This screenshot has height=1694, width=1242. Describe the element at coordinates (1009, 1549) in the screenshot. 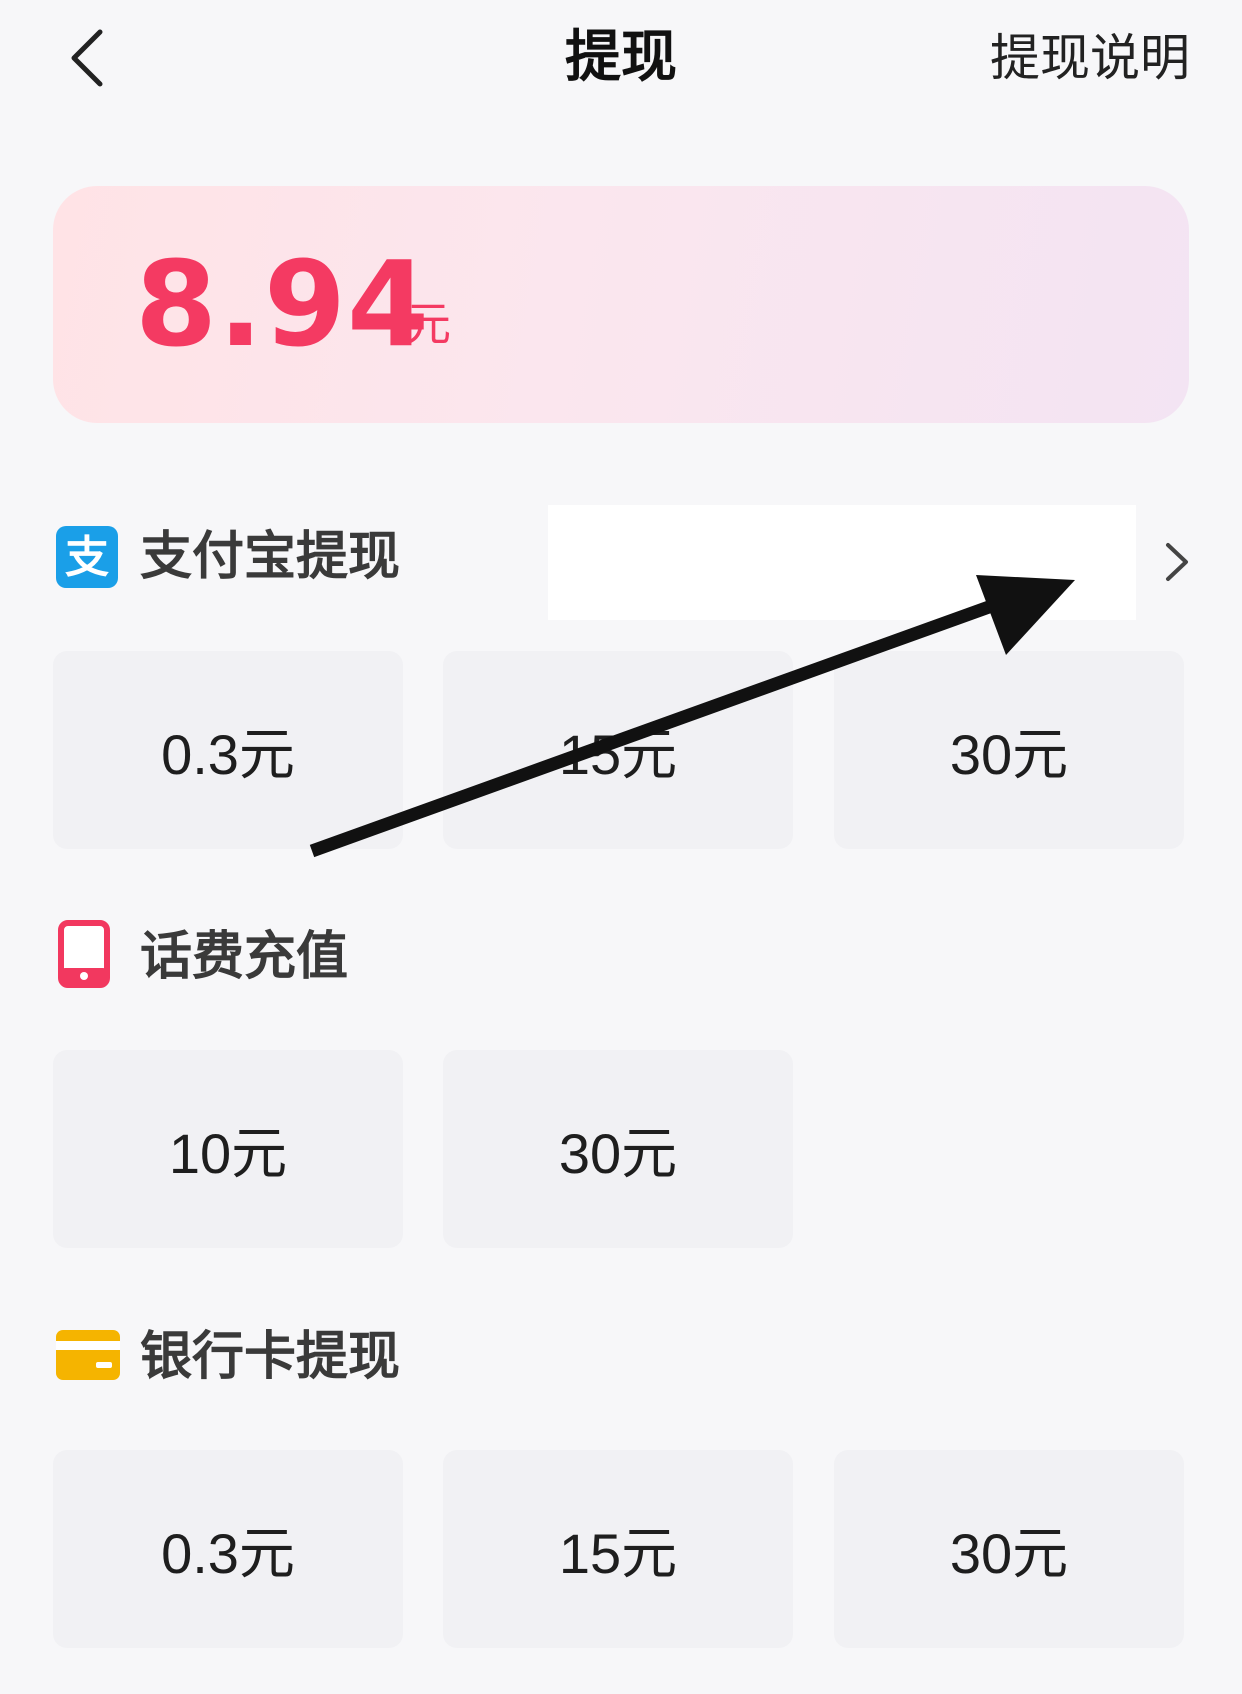

I see `bank-option-tile: 30元` at that location.